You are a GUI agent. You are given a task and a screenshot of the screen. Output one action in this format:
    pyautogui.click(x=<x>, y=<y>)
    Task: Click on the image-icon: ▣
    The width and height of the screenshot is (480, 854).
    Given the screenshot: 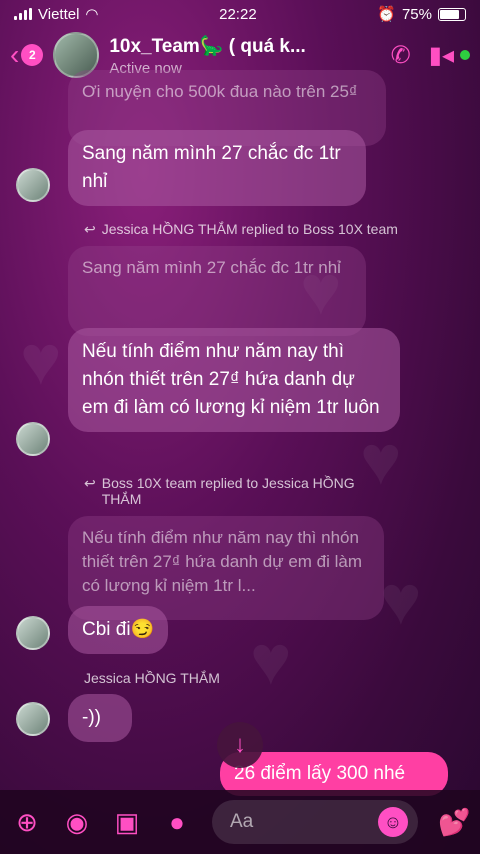 What is the action you would take?
    pyautogui.click(x=127, y=822)
    